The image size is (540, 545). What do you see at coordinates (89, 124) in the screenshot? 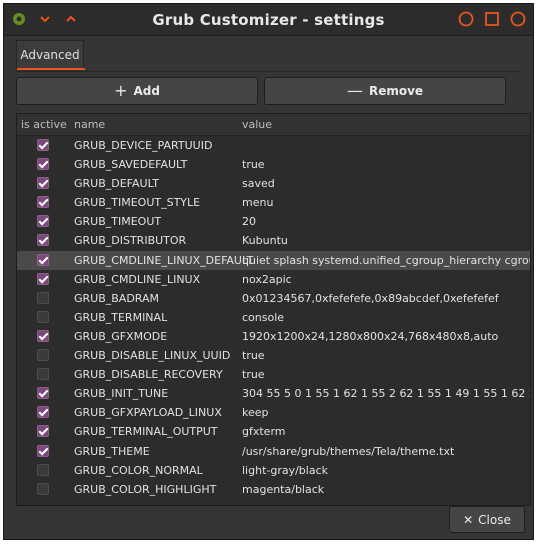
I see `column-header-name: name` at bounding box center [89, 124].